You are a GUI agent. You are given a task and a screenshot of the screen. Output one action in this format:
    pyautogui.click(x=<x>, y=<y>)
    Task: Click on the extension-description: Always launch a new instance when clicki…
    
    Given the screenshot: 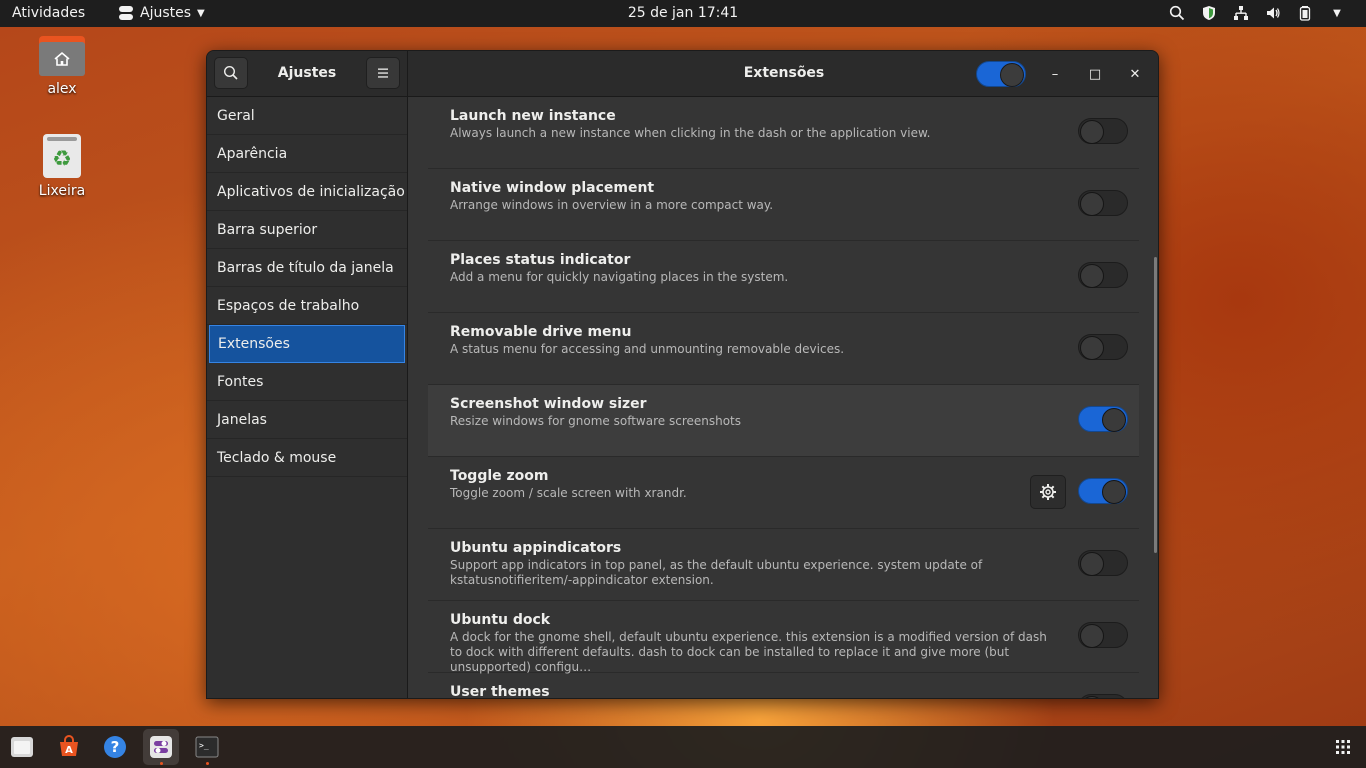 What is the action you would take?
    pyautogui.click(x=690, y=133)
    